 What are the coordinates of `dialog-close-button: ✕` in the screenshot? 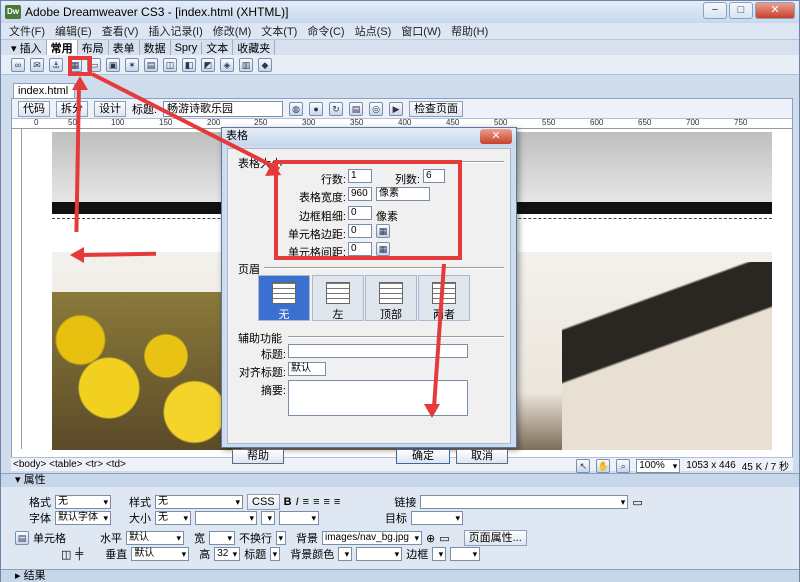 It's located at (496, 136).